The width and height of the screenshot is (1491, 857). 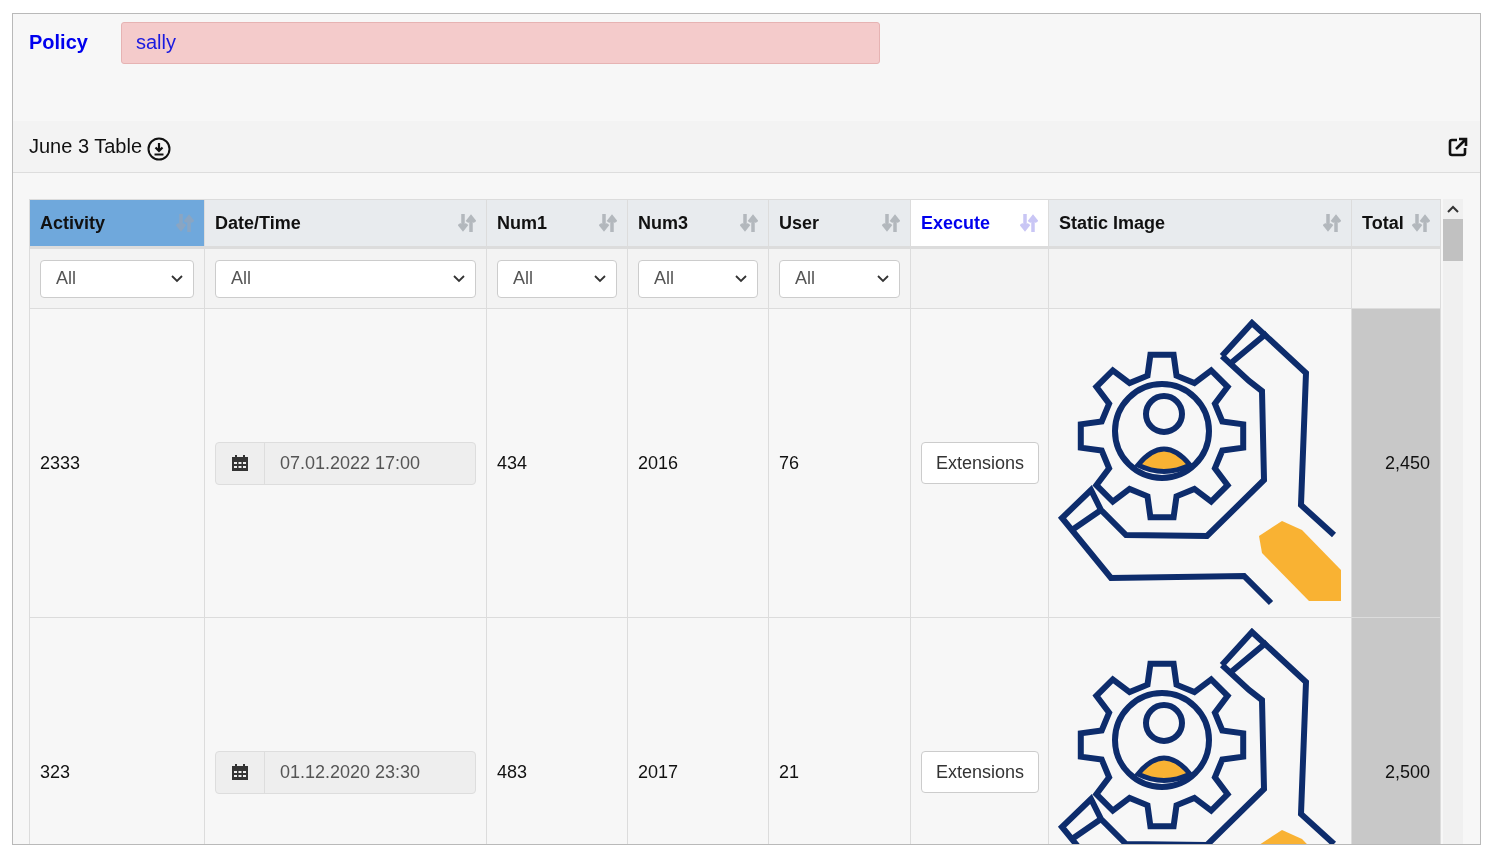 What do you see at coordinates (839, 223) in the screenshot?
I see `column-header: User` at bounding box center [839, 223].